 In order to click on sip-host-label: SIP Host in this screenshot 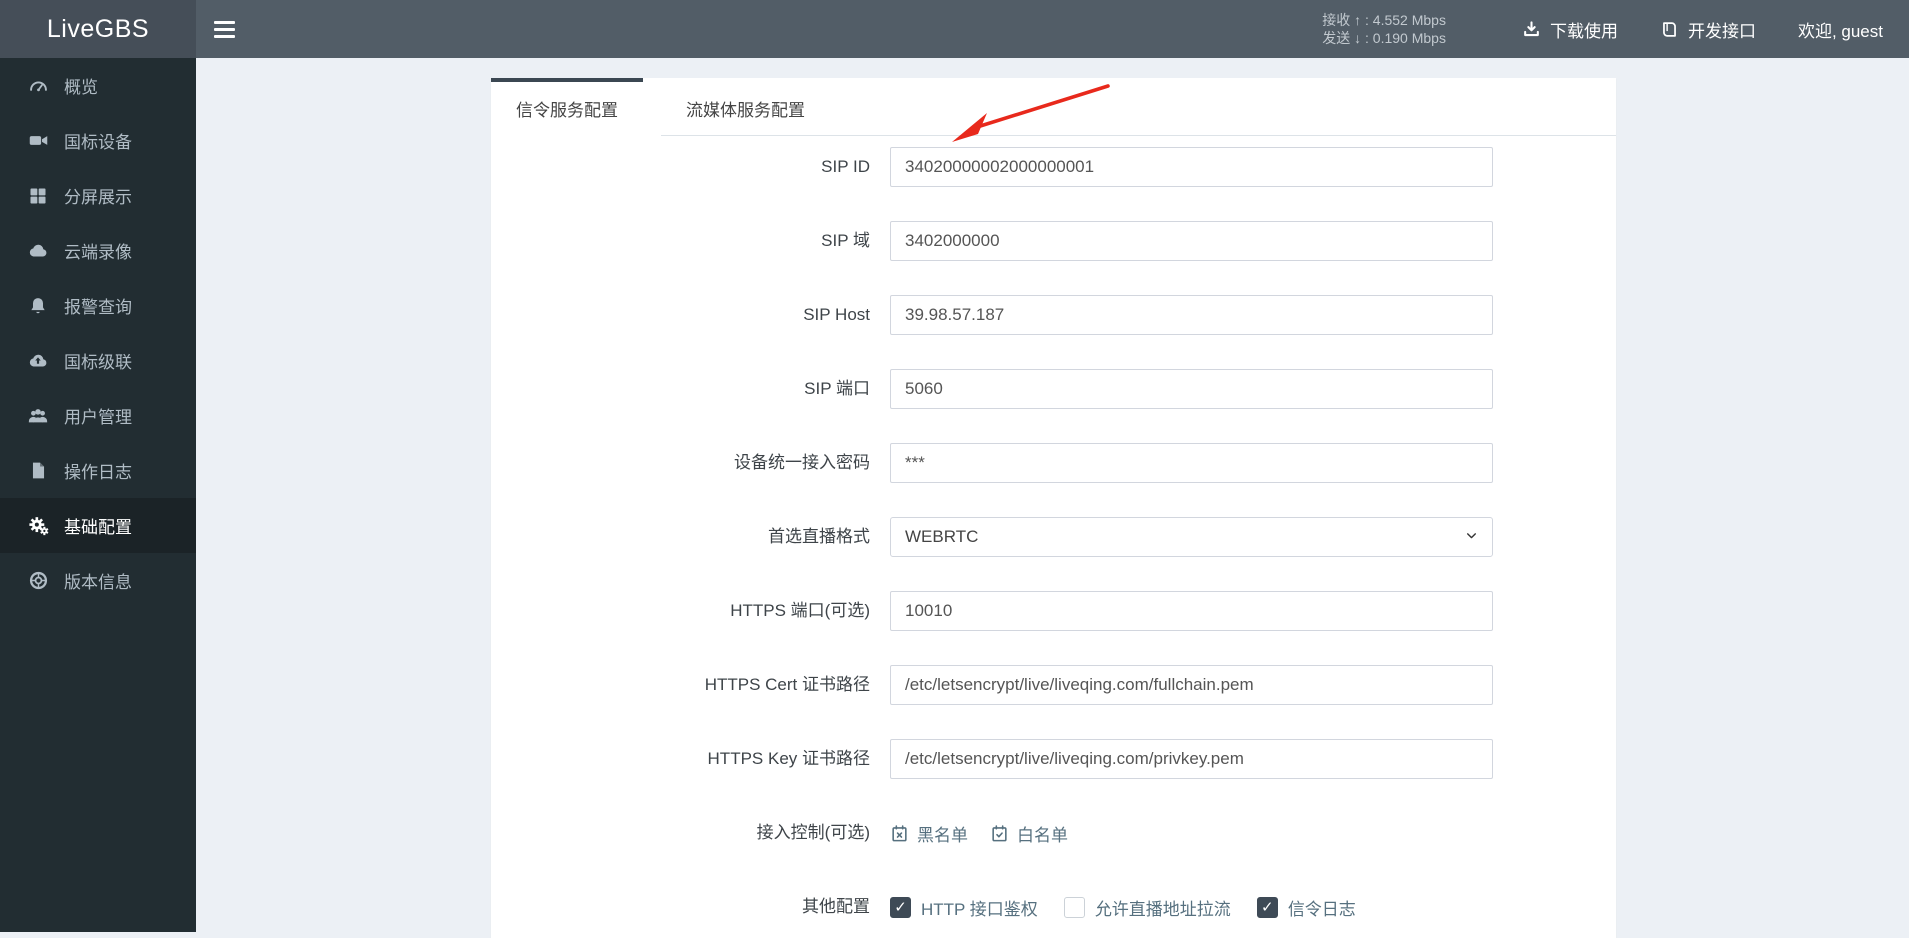, I will do `click(836, 314)`.